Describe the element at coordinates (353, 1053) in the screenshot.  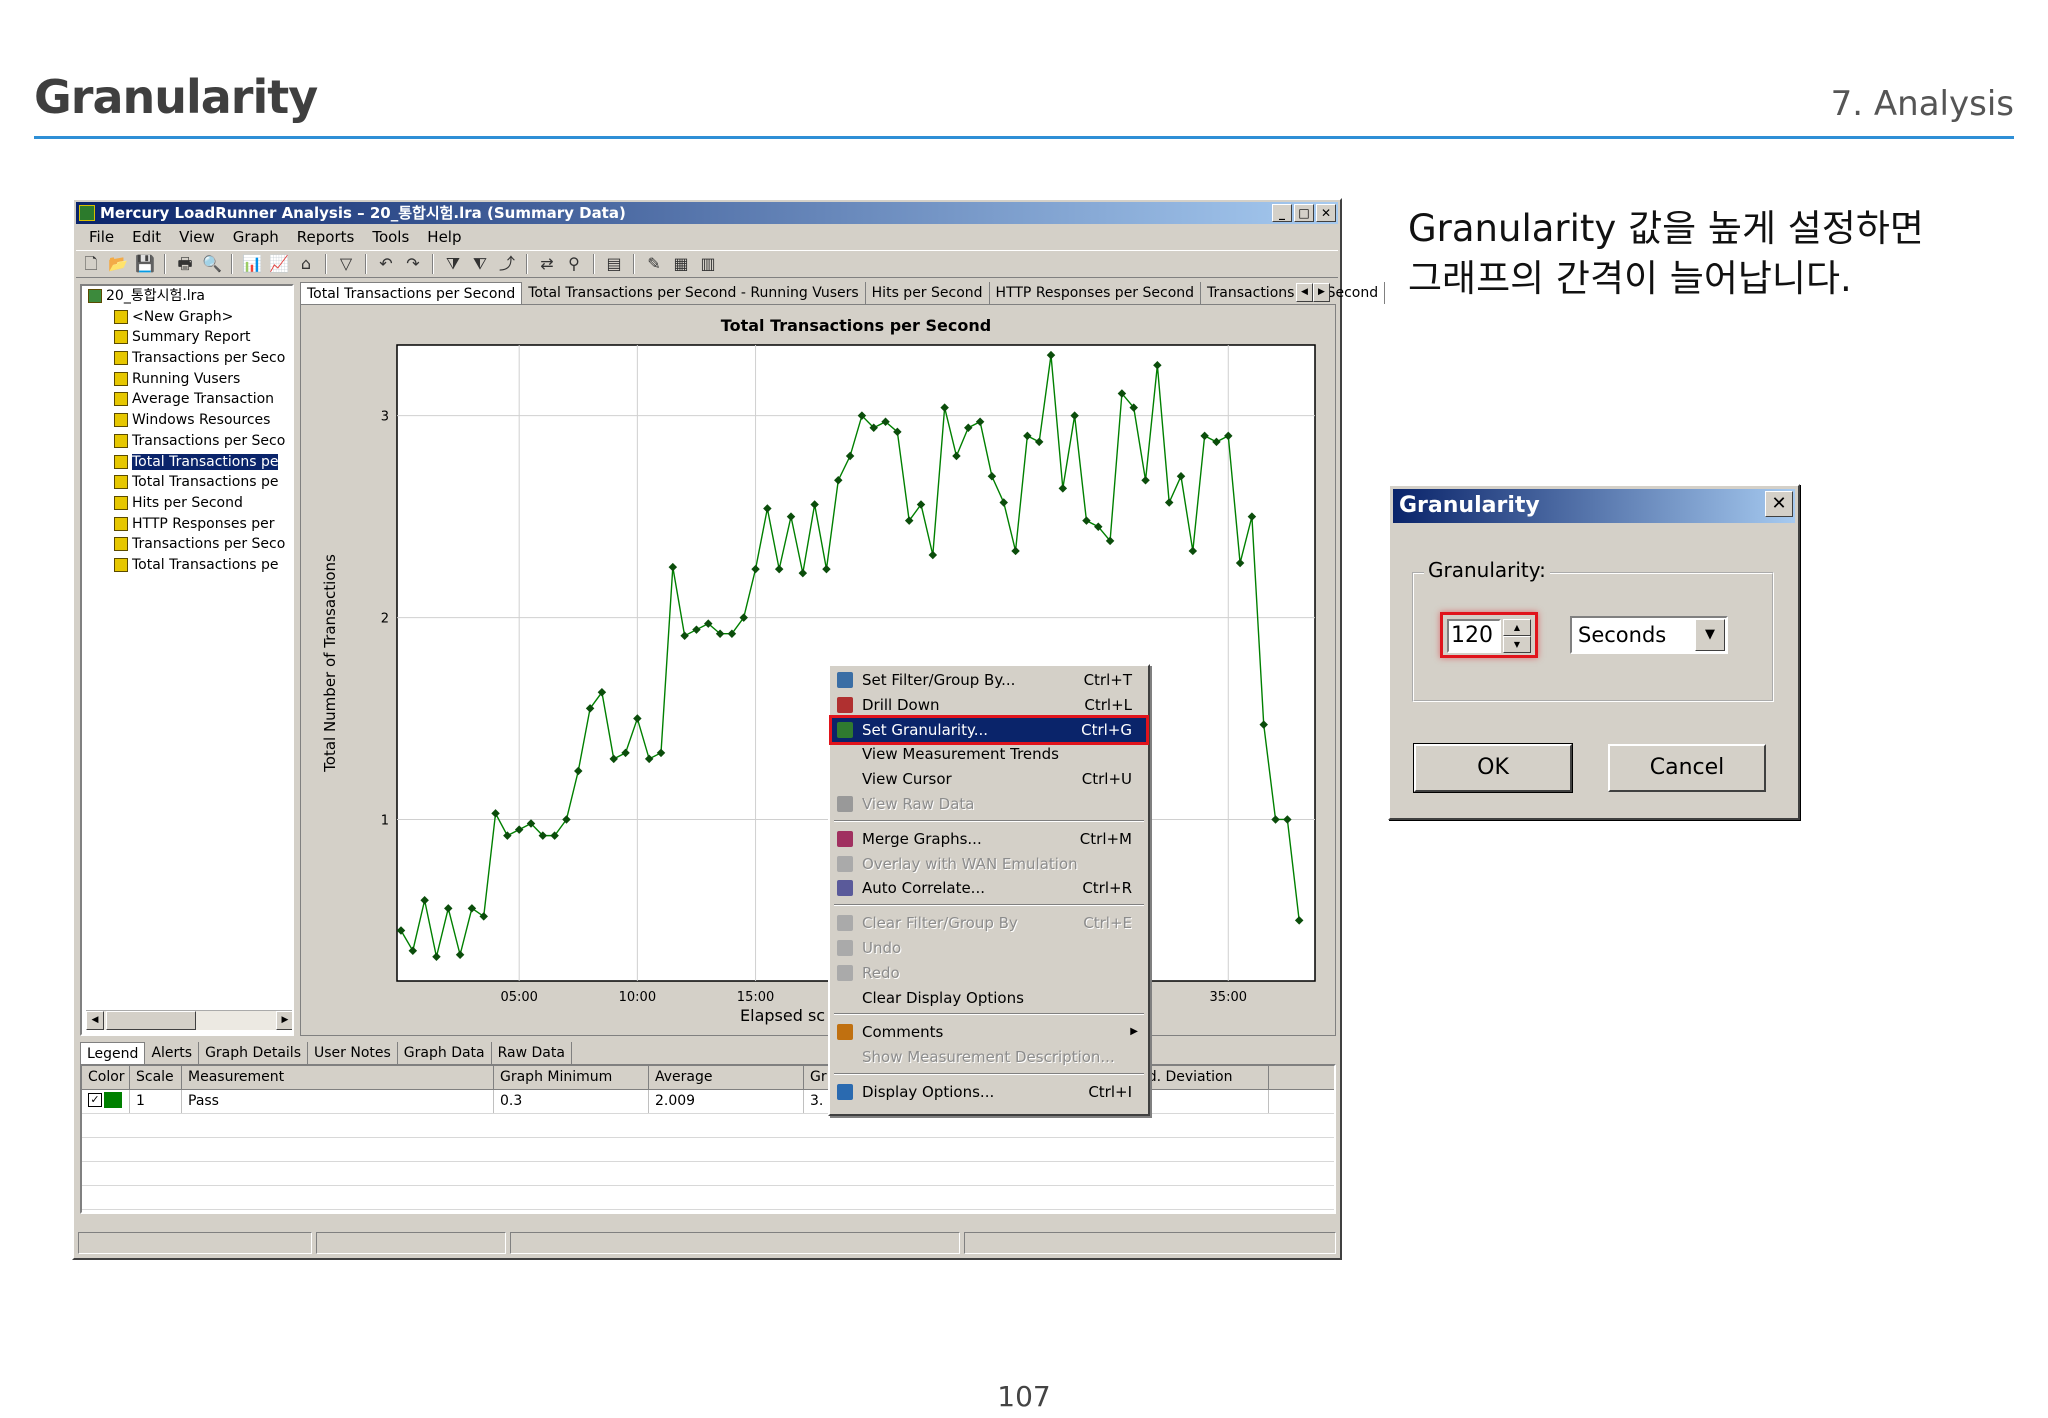
I see `tab-user-notes: User Notes` at that location.